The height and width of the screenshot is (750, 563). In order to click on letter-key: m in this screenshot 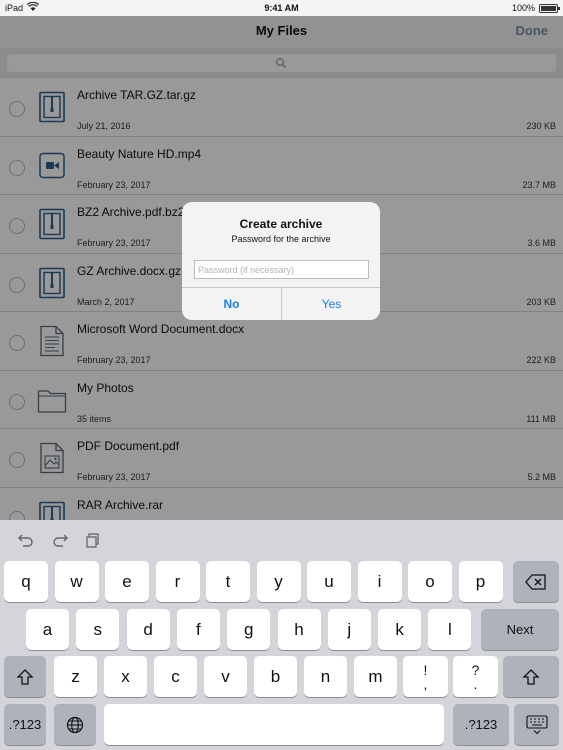, I will do `click(375, 676)`.